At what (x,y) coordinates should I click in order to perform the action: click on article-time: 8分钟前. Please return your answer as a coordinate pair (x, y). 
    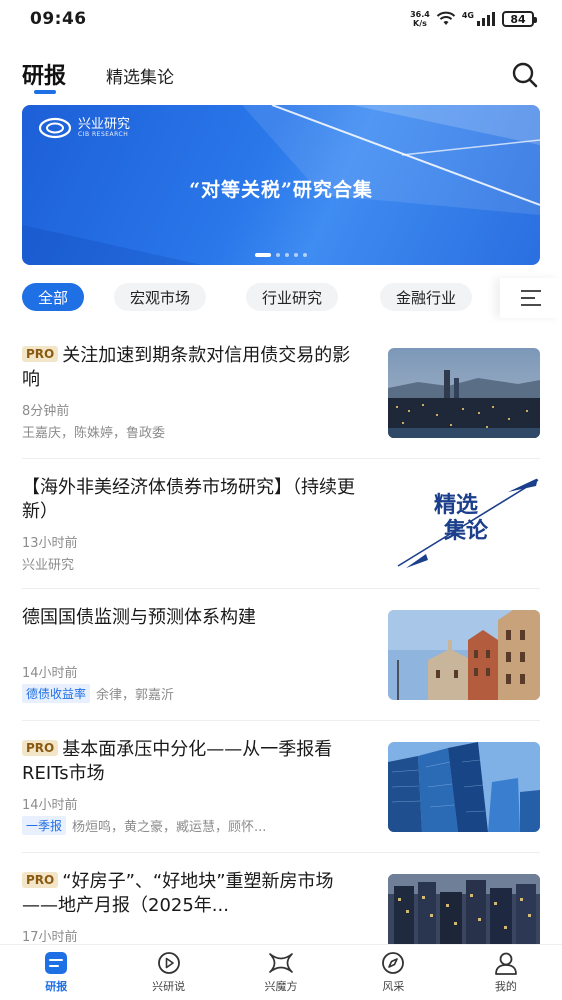
    Looking at the image, I should click on (46, 411).